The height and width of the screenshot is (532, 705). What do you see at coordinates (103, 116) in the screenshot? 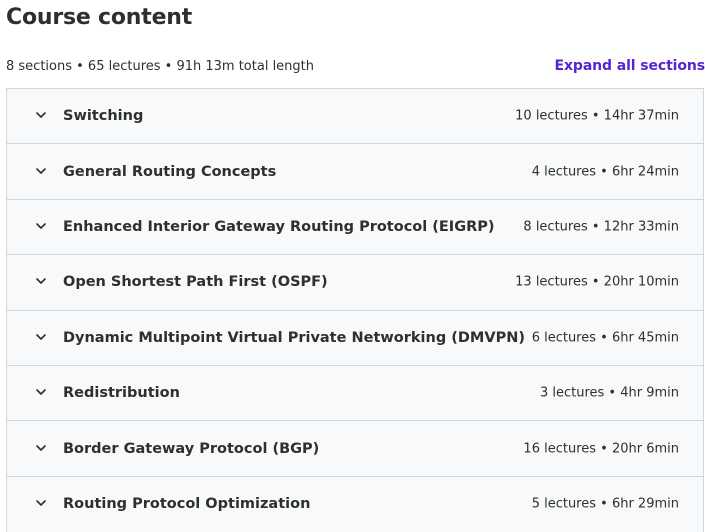
I see `section-title: Switching` at bounding box center [103, 116].